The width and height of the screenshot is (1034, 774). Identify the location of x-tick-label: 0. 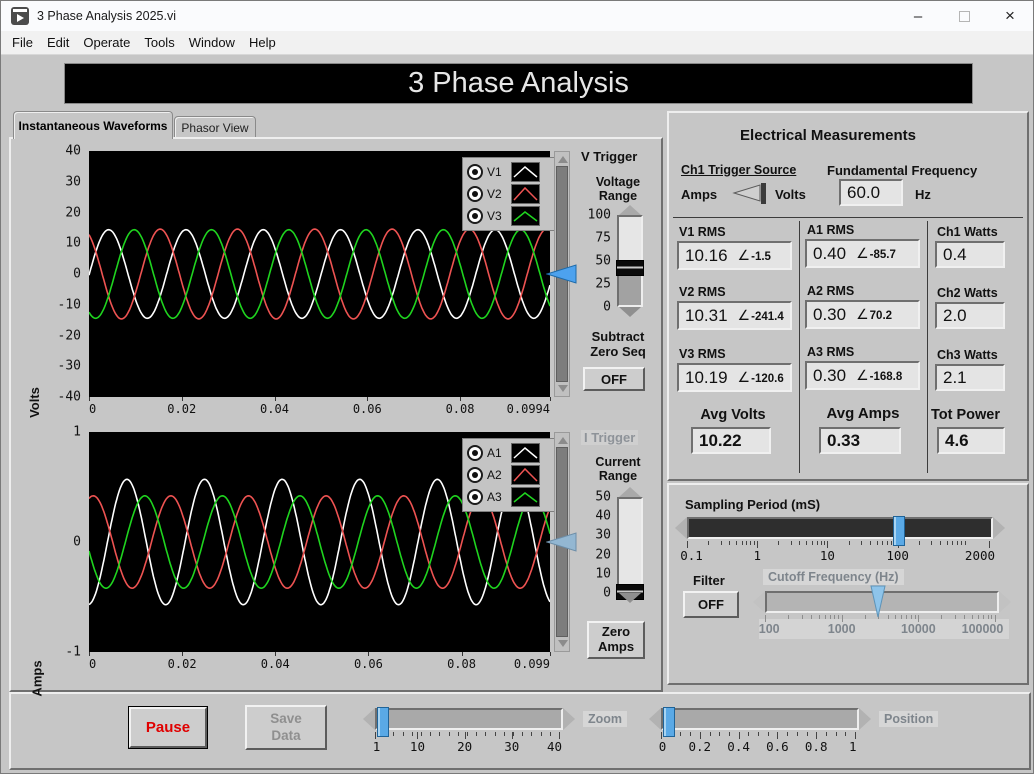
(93, 409).